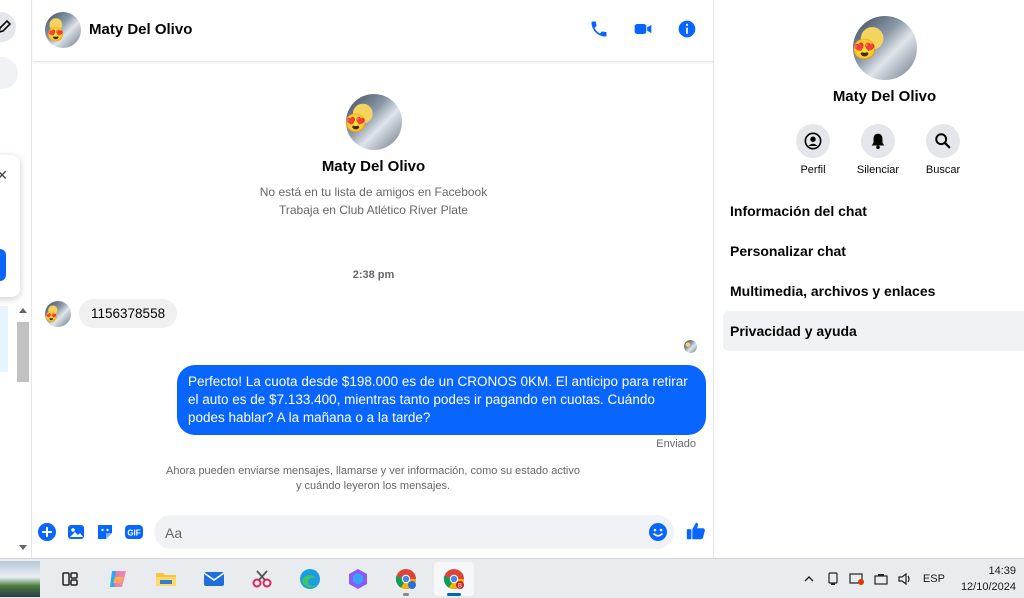 Image resolution: width=1024 pixels, height=598 pixels. What do you see at coordinates (857, 579) in the screenshot?
I see `display-icon` at bounding box center [857, 579].